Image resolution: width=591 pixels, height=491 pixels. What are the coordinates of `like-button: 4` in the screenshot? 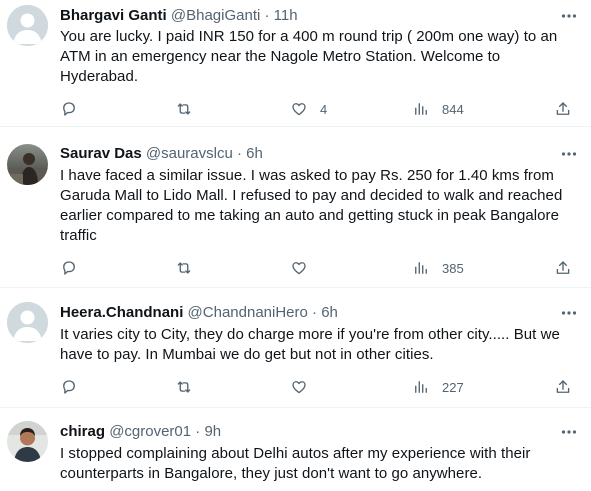 It's located at (308, 109).